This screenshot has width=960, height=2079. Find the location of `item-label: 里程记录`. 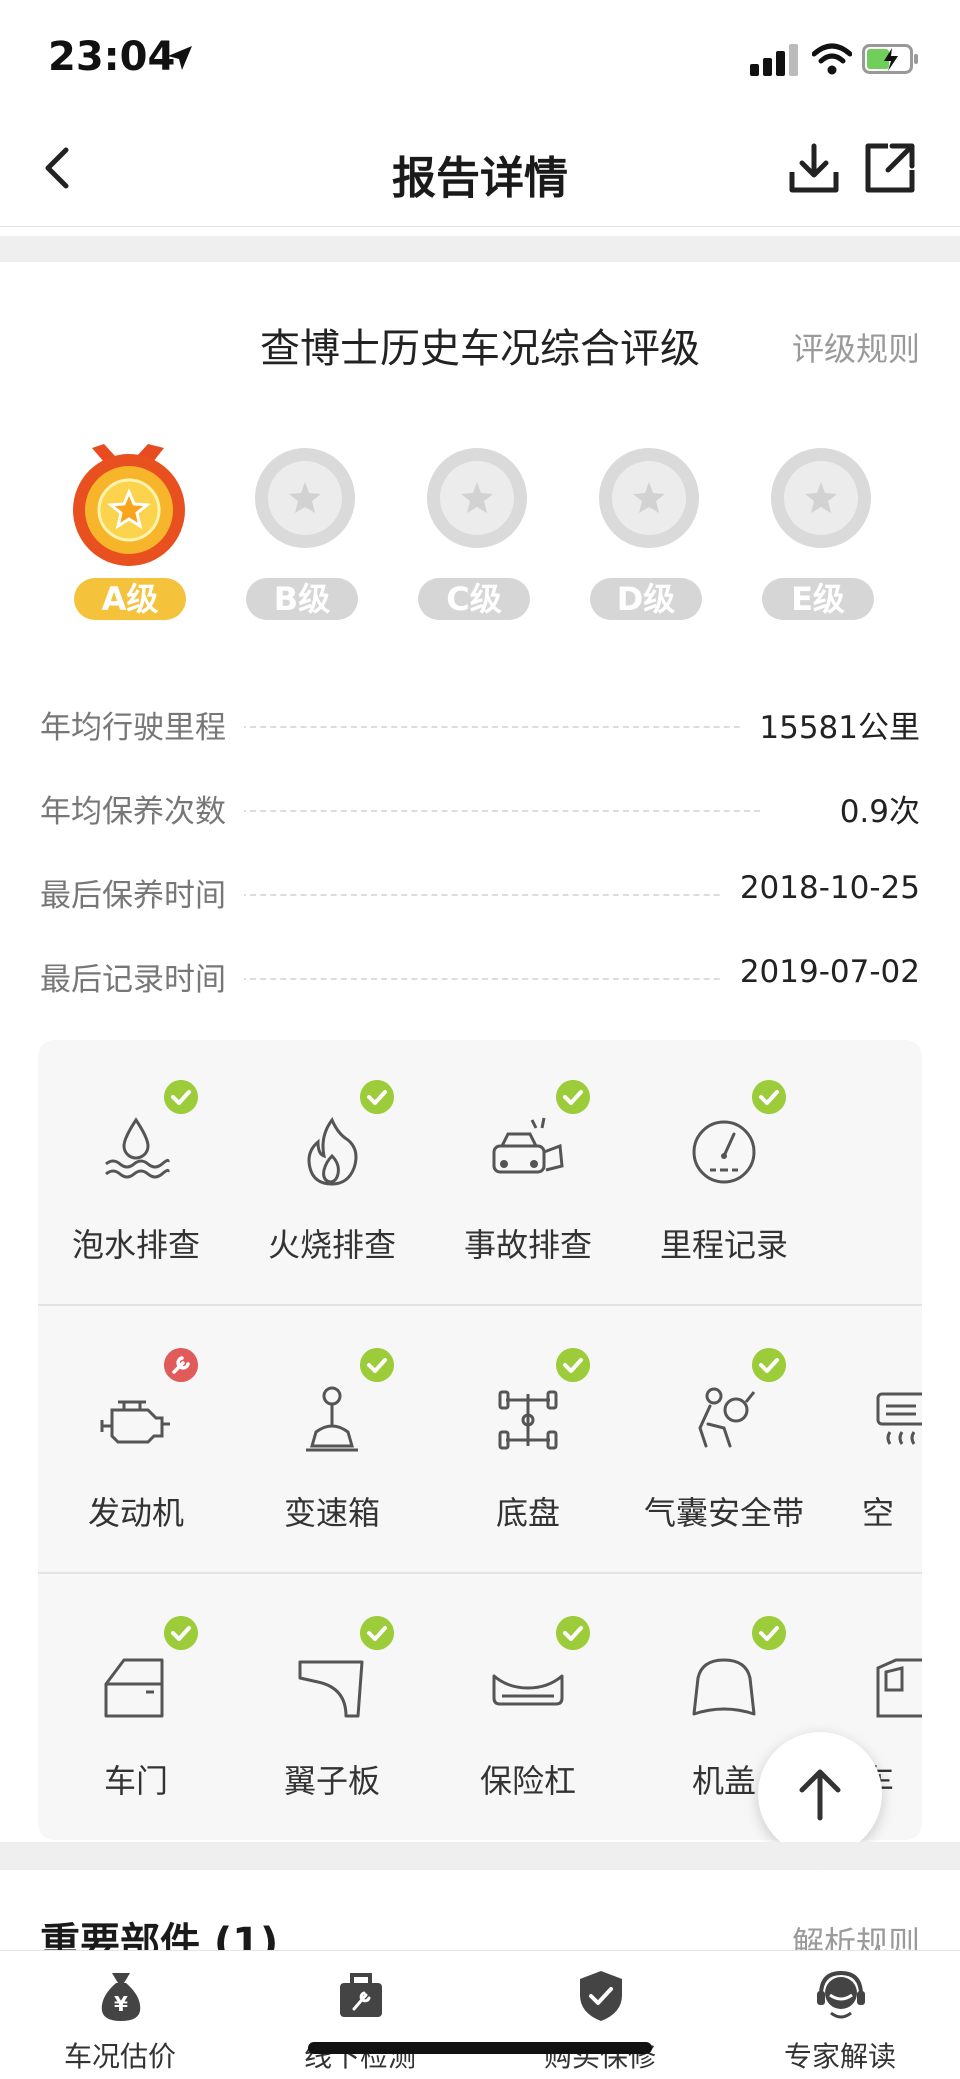

item-label: 里程记录 is located at coordinates (723, 1245).